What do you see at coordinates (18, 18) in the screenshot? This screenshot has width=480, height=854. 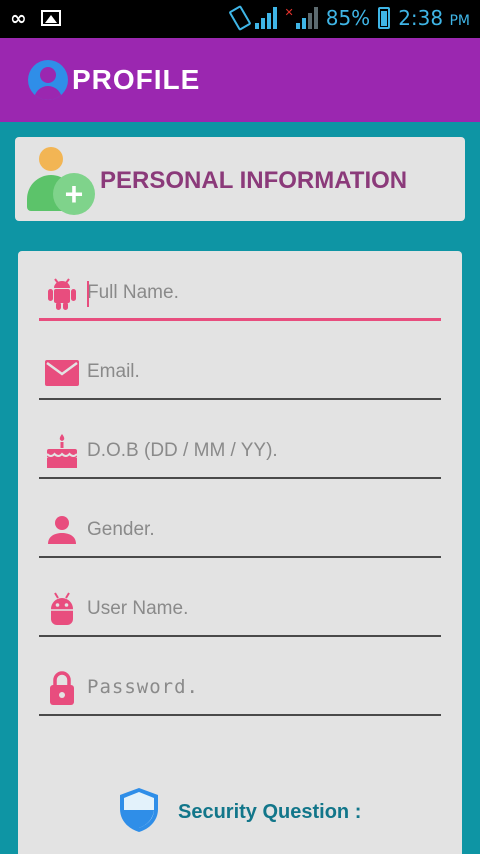 I see `infinity-icon: ∞` at bounding box center [18, 18].